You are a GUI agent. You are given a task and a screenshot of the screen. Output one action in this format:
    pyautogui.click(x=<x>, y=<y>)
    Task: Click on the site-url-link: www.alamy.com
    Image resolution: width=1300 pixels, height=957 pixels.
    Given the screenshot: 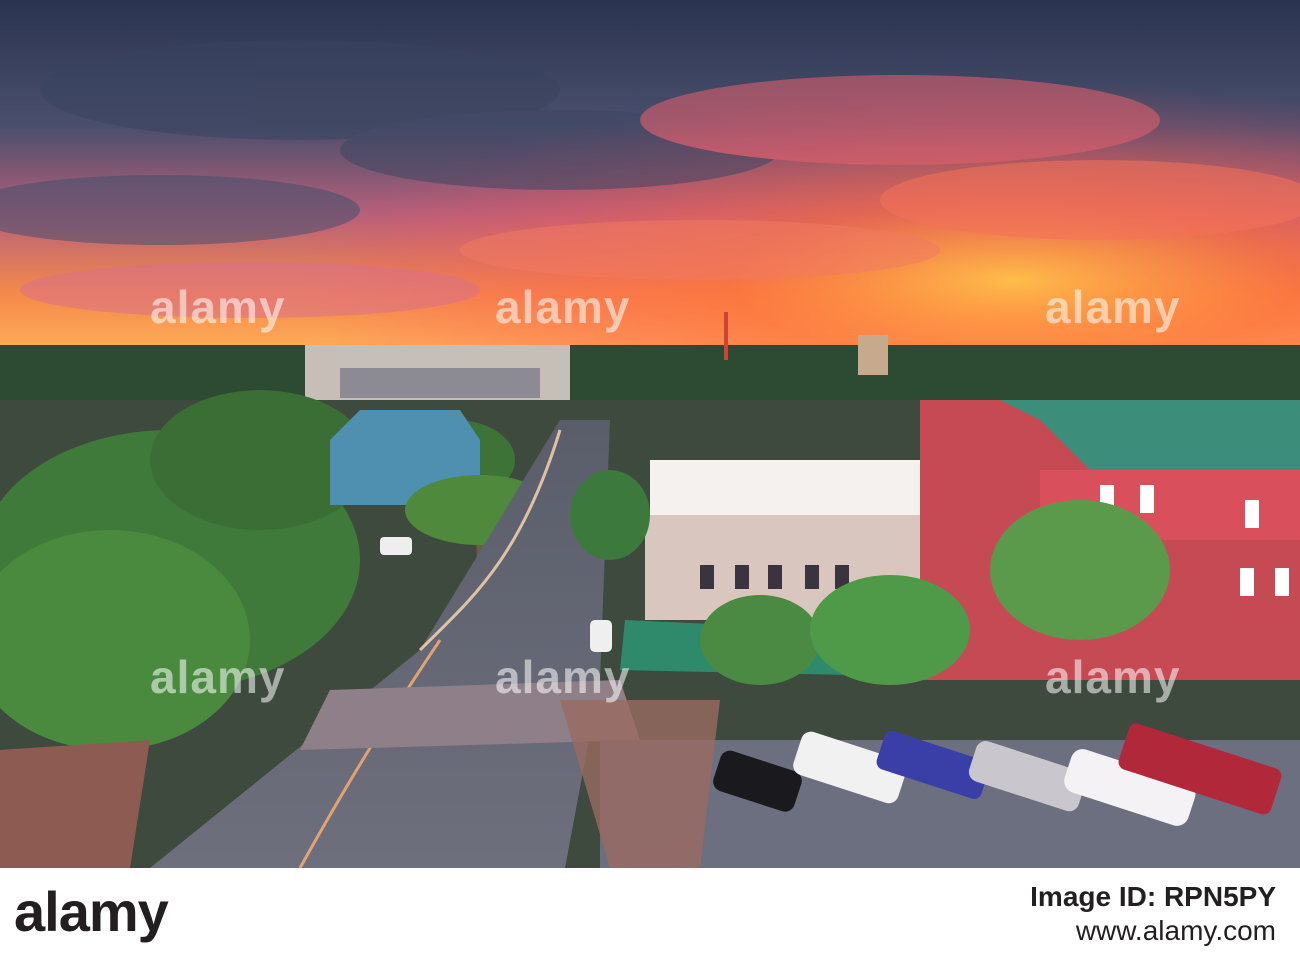 What is the action you would take?
    pyautogui.click(x=1153, y=931)
    